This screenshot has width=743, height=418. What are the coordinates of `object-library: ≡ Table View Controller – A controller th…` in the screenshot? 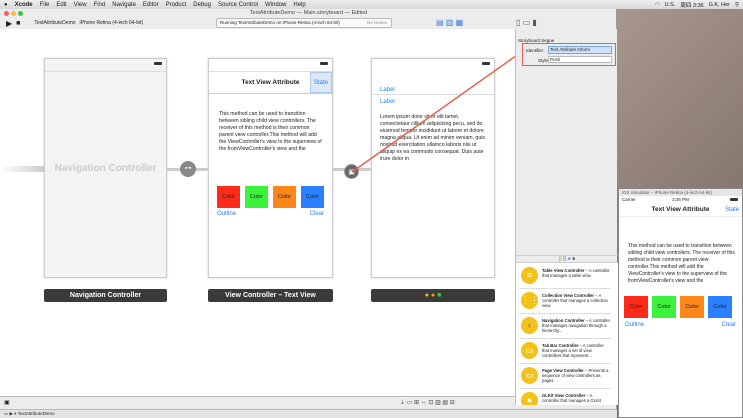 It's located at (567, 334).